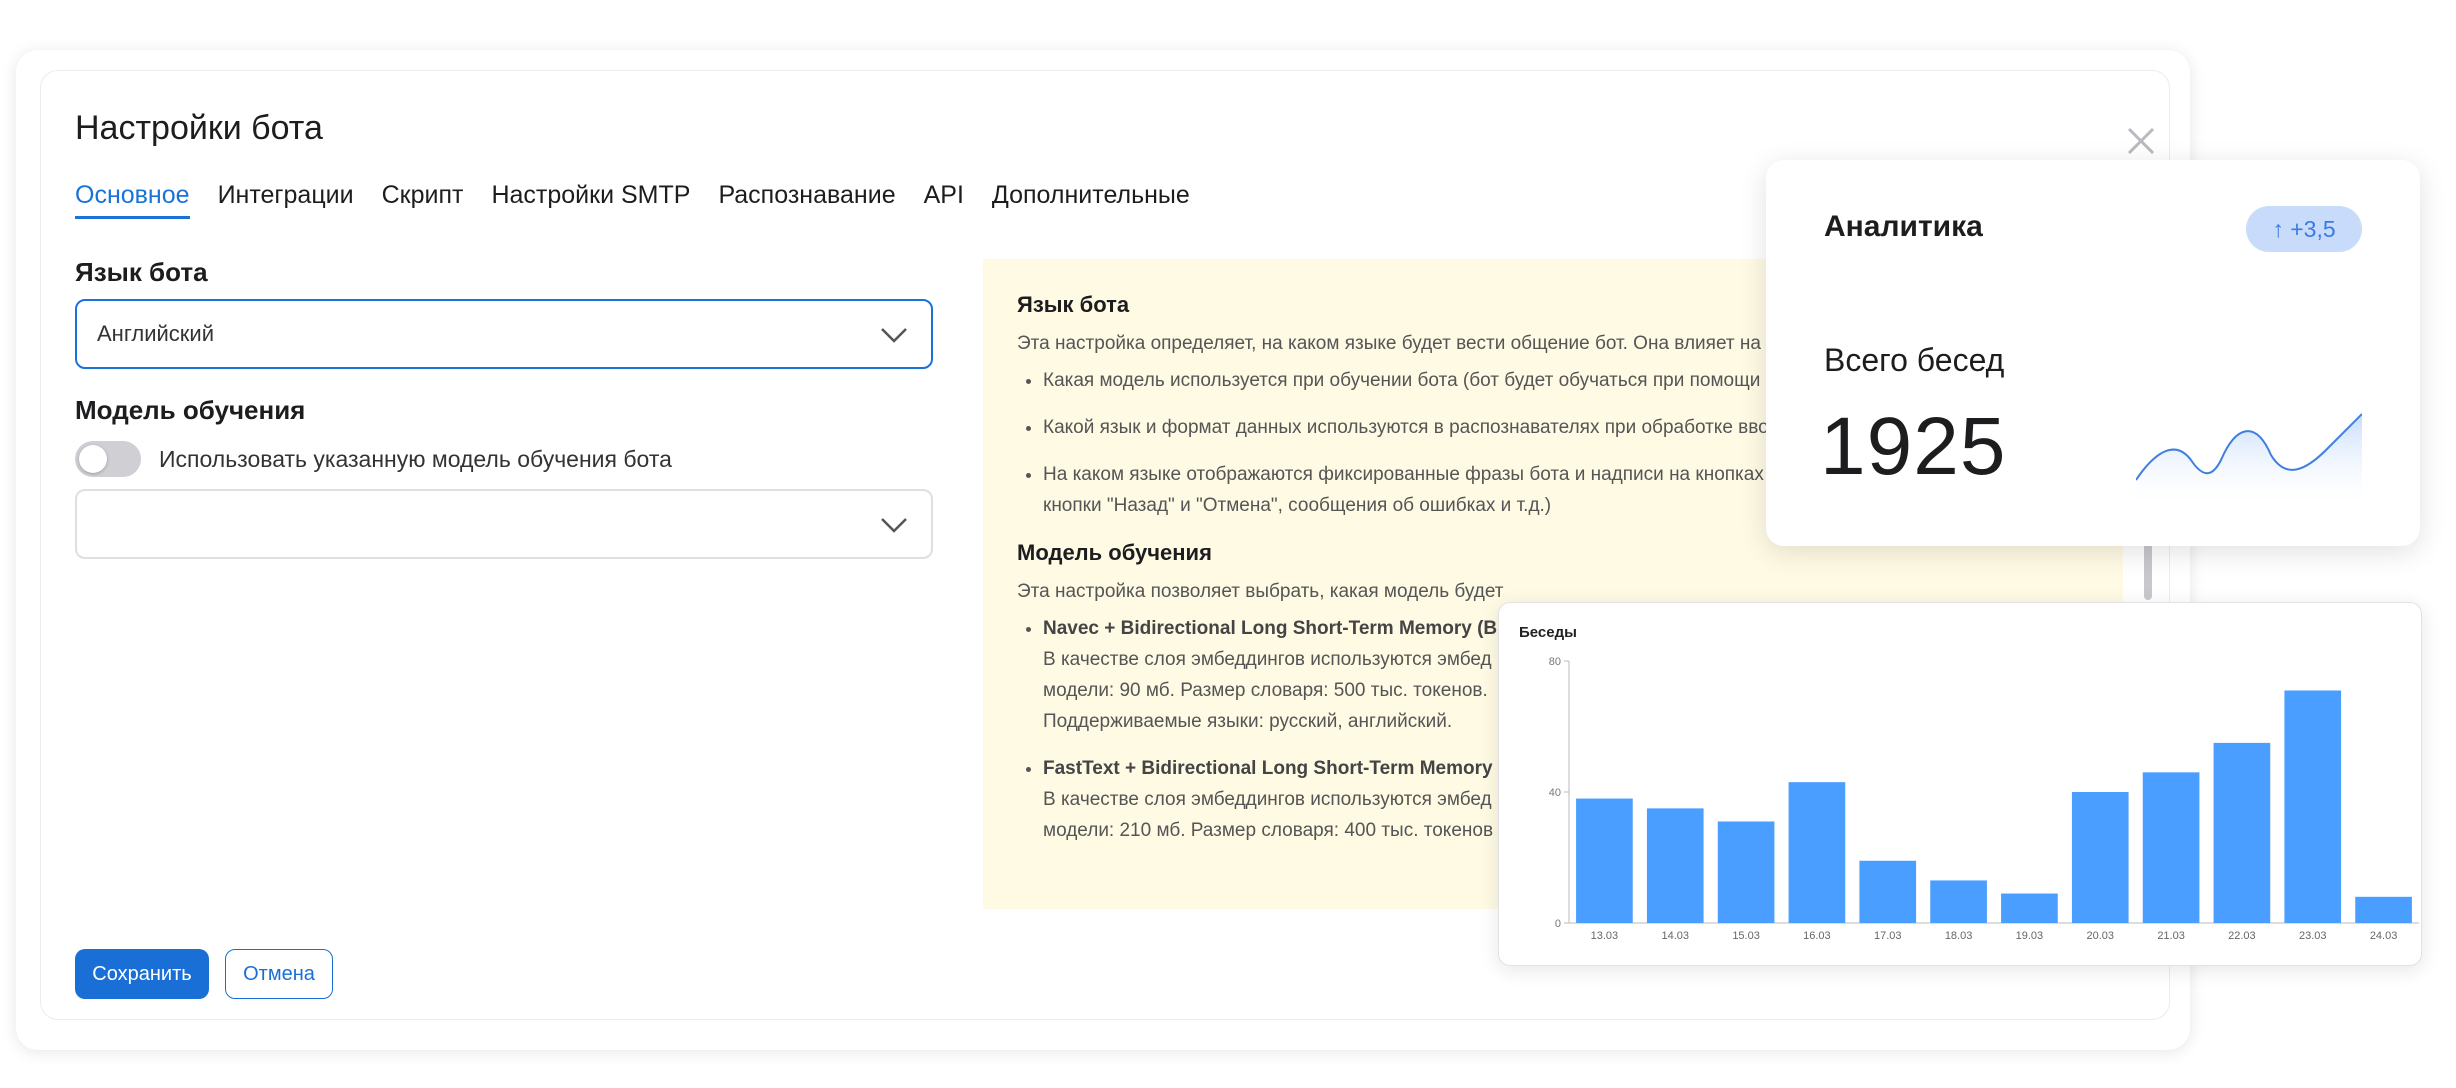 This screenshot has width=2456, height=1088. I want to click on x-tick-label: 17.03, so click(1888, 936).